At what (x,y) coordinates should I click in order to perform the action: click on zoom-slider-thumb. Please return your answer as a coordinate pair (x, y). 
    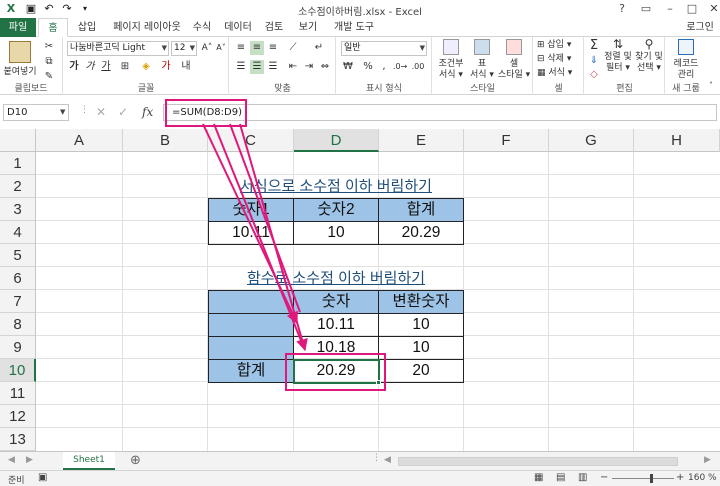
    Looking at the image, I should click on (651, 478).